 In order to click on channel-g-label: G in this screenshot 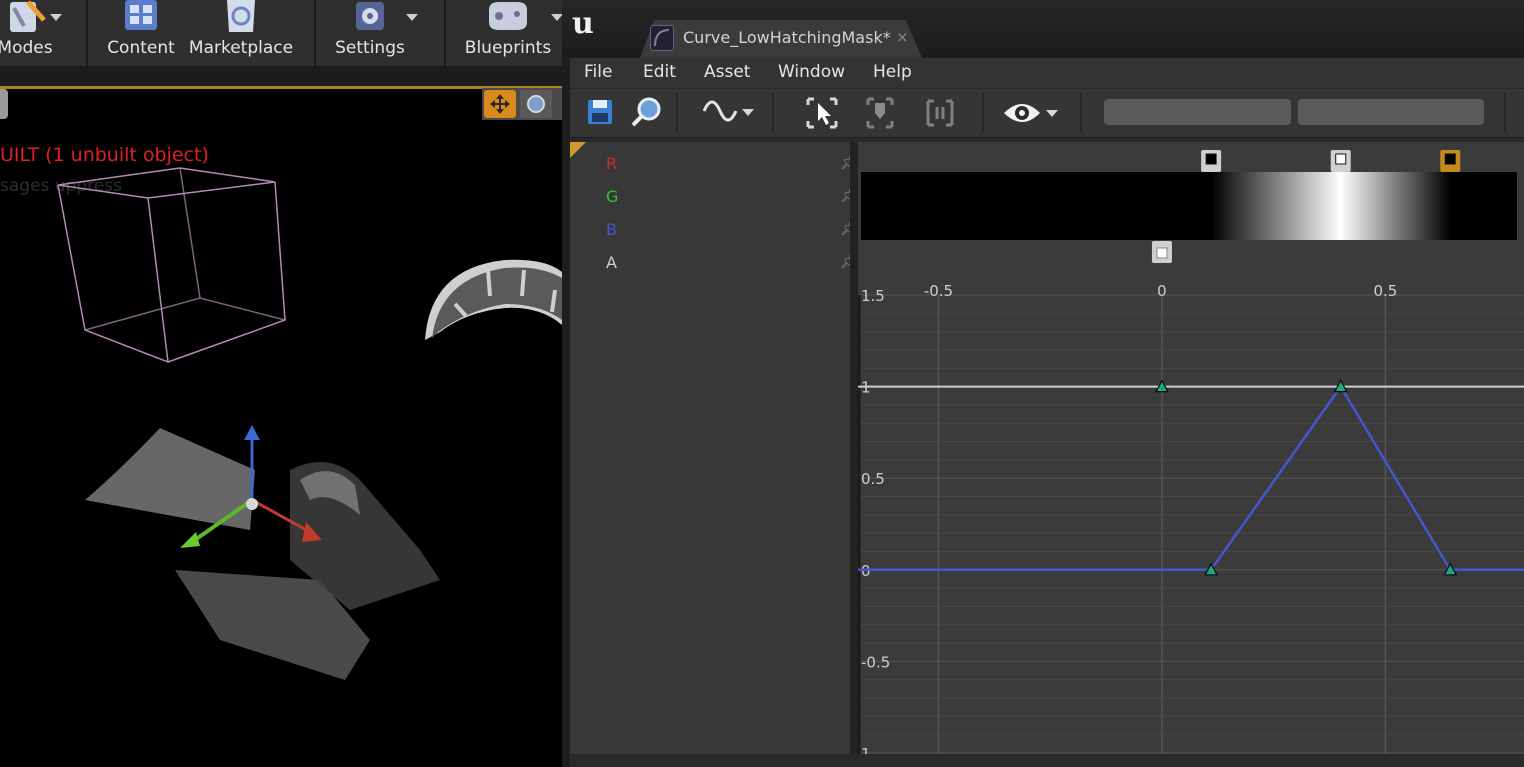, I will do `click(612, 196)`.